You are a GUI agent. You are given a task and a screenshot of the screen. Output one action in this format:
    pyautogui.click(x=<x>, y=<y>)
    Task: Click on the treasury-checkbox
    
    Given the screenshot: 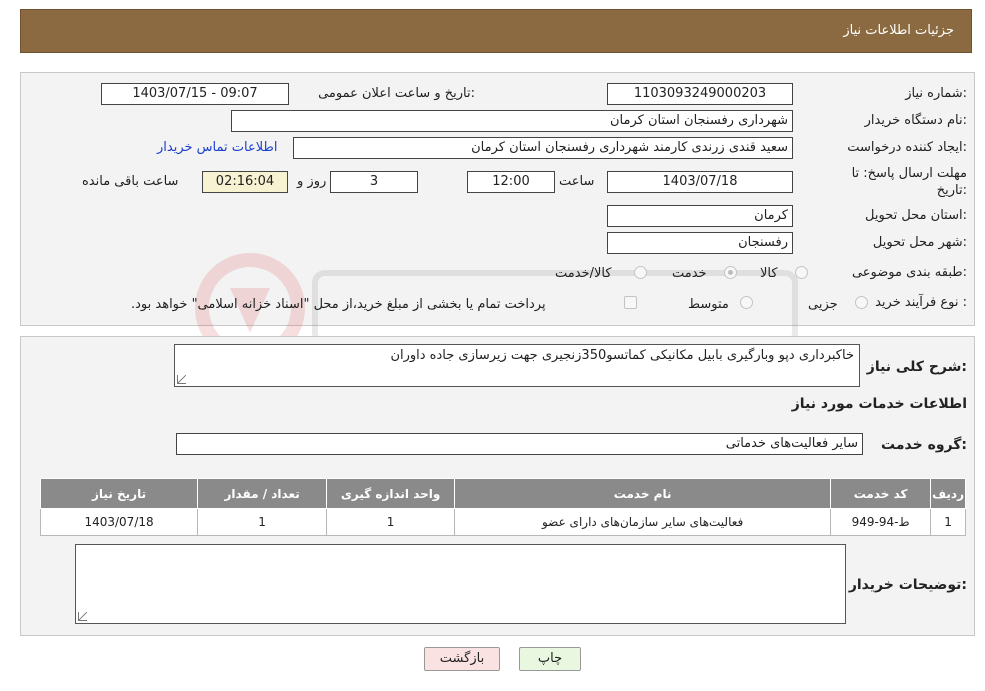 What is the action you would take?
    pyautogui.click(x=630, y=302)
    